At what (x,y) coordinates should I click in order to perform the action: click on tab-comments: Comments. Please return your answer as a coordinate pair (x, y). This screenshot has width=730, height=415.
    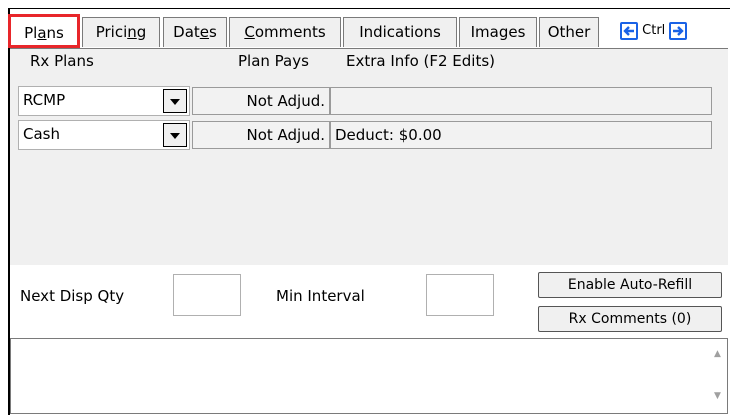
    Looking at the image, I should click on (285, 32).